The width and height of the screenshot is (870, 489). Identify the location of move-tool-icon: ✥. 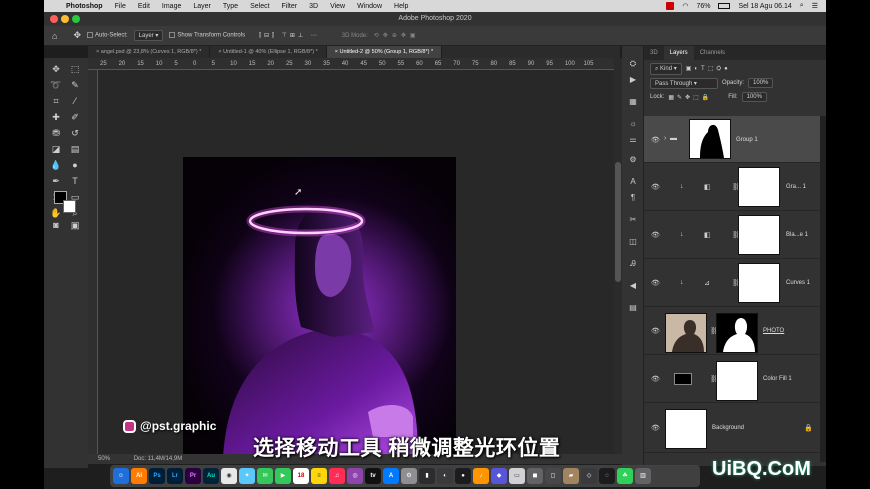
(56, 69).